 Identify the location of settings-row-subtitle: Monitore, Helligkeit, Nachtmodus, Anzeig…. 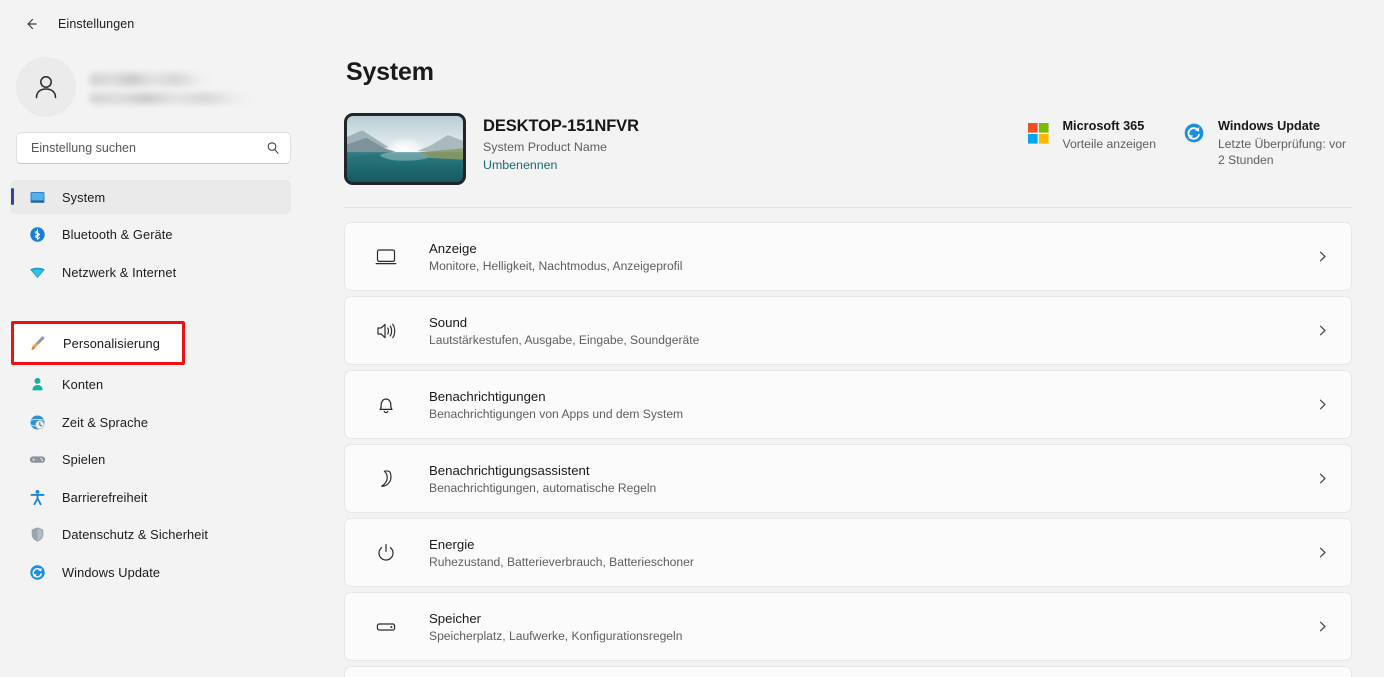
(556, 265).